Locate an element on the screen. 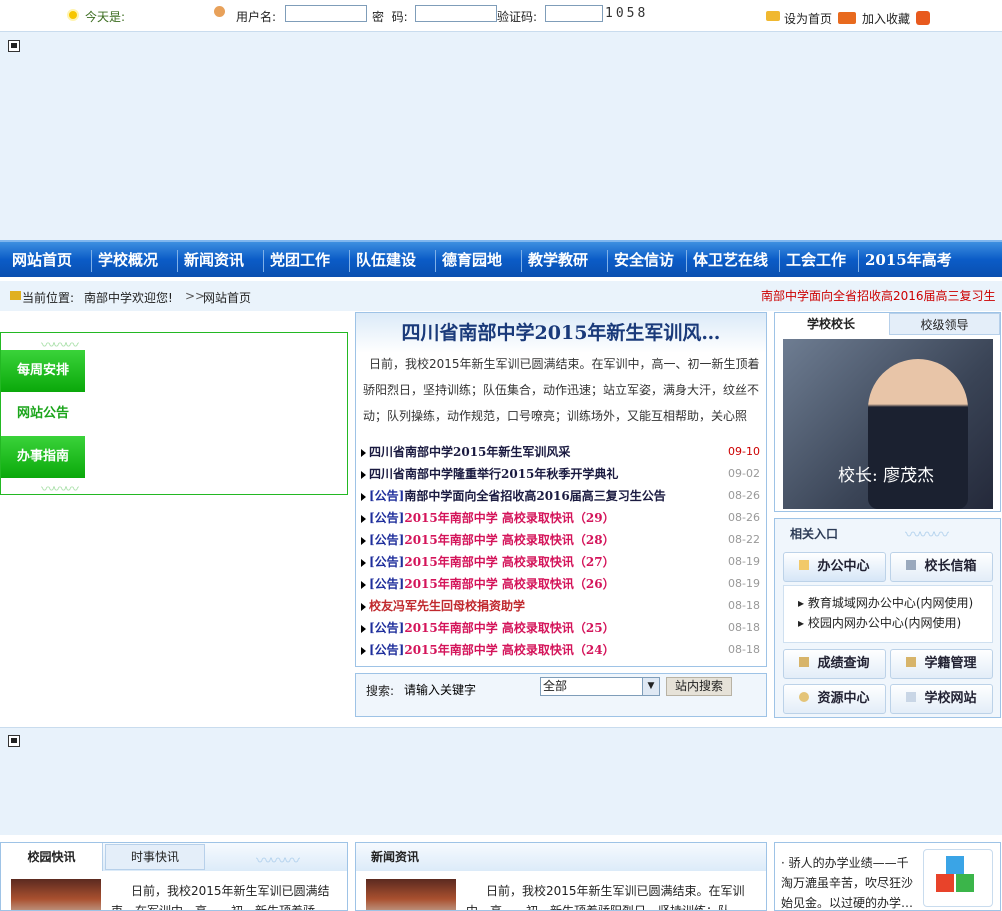 The height and width of the screenshot is (911, 1002). nav-item-7: 教学教研 is located at coordinates (558, 260).